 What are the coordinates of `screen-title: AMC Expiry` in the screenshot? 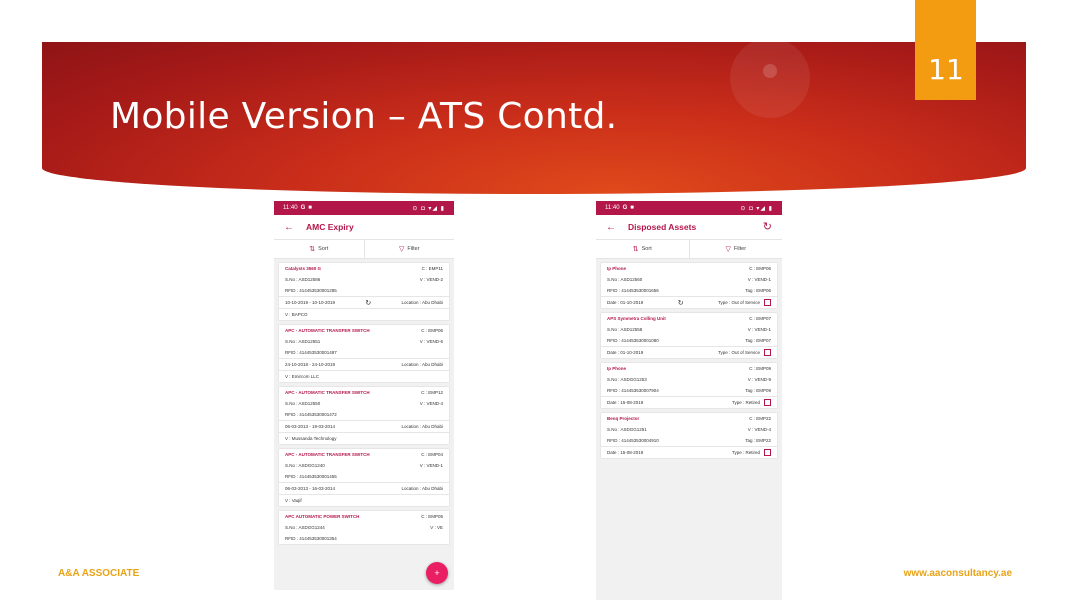 It's located at (330, 227).